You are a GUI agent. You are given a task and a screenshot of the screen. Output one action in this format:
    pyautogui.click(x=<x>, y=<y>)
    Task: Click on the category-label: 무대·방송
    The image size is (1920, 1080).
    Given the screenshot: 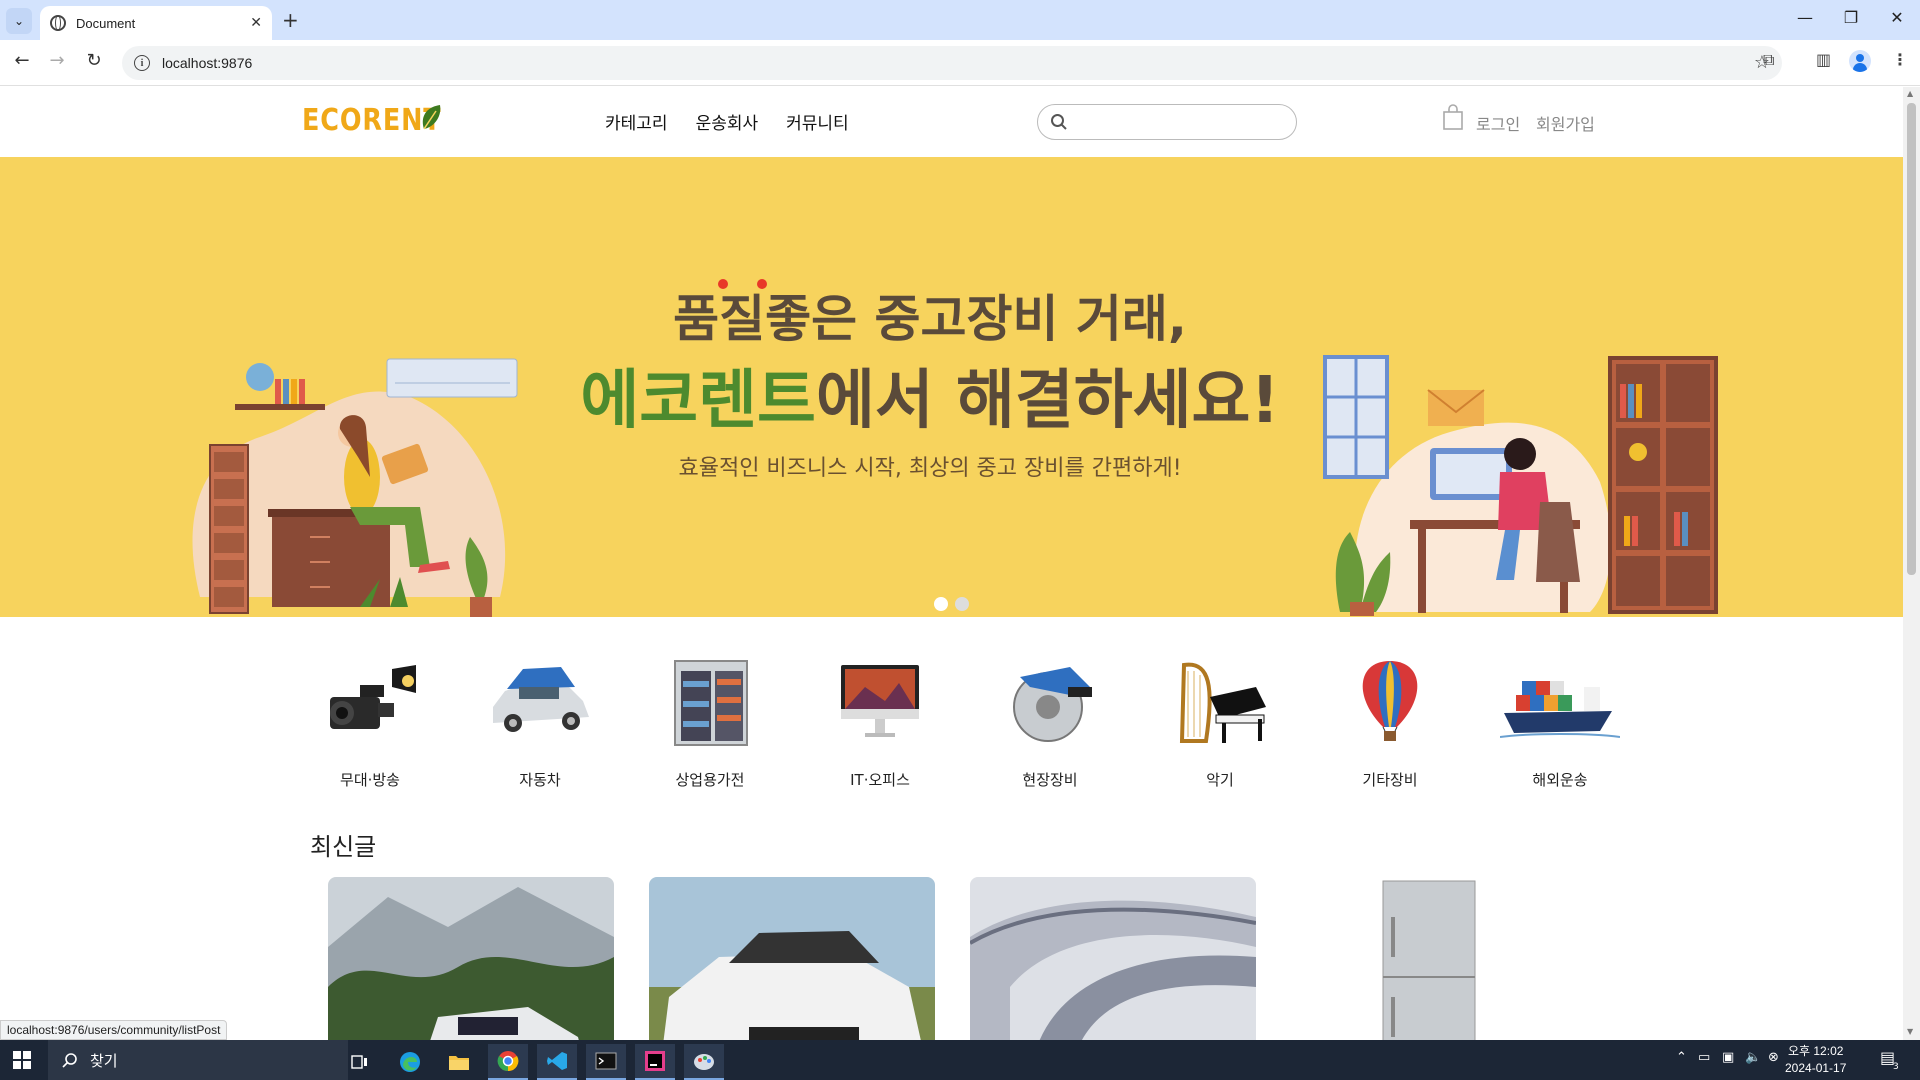 What is the action you would take?
    pyautogui.click(x=370, y=780)
    